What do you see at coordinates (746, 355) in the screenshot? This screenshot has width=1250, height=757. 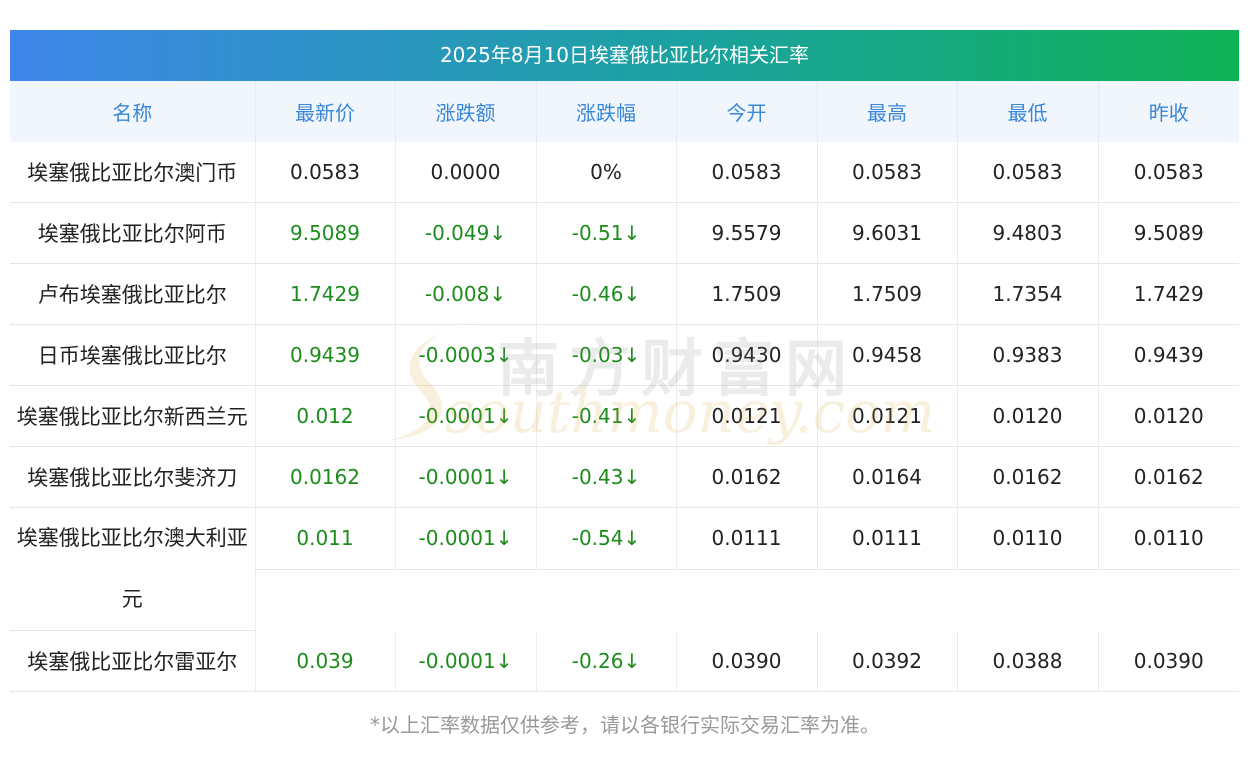 I see `row-open: 0.9430` at bounding box center [746, 355].